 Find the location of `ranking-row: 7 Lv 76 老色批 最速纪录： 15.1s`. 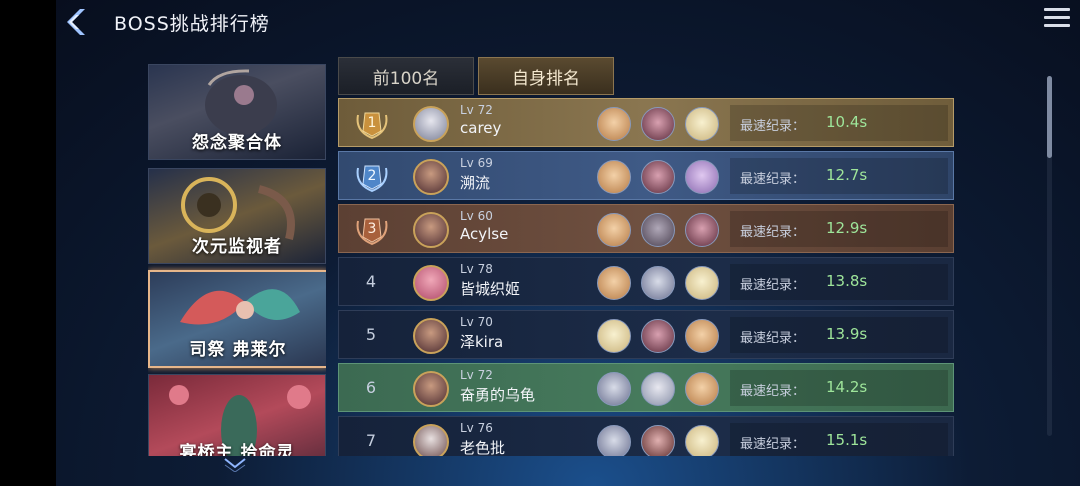

ranking-row: 7 Lv 76 老色批 最速纪录： 15.1s is located at coordinates (646, 436).